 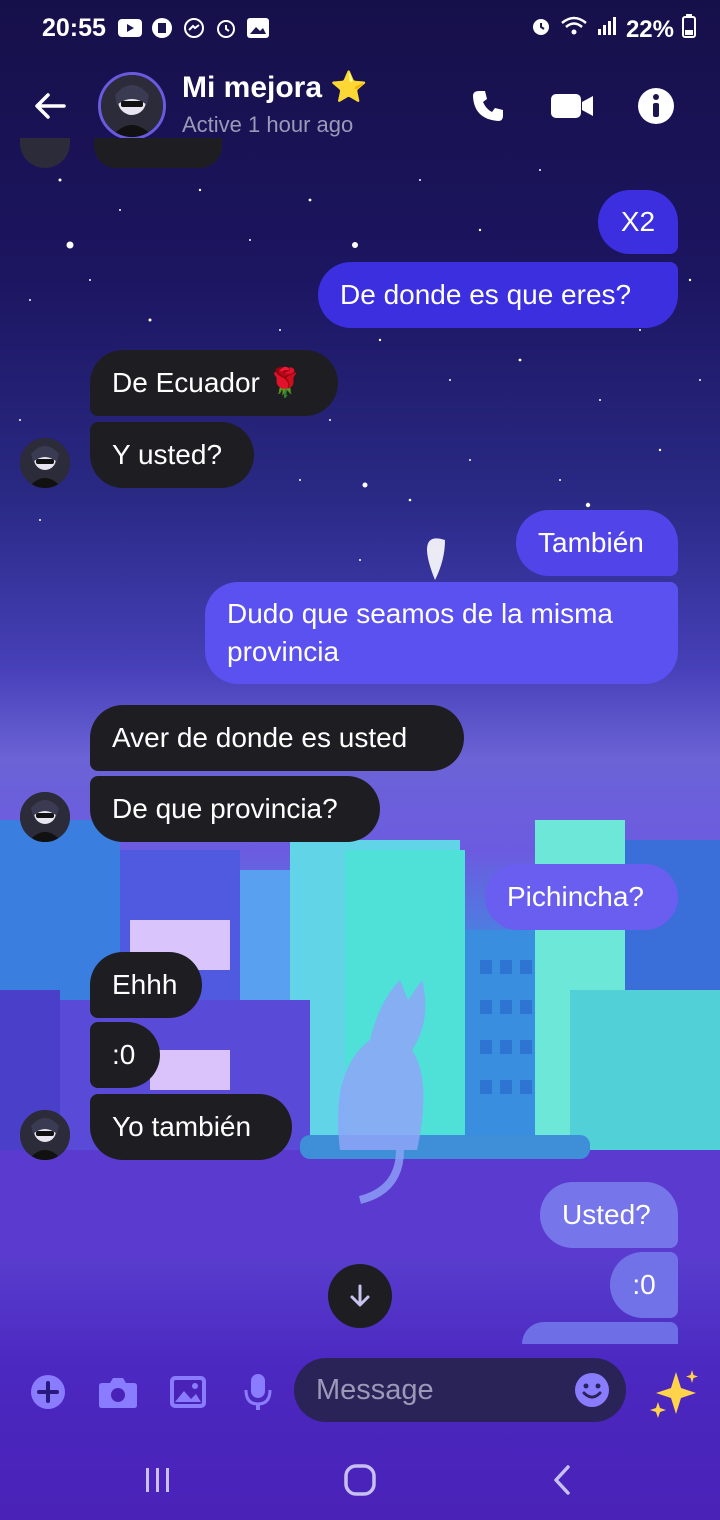 I want to click on arrow-down-icon, so click(x=360, y=1295).